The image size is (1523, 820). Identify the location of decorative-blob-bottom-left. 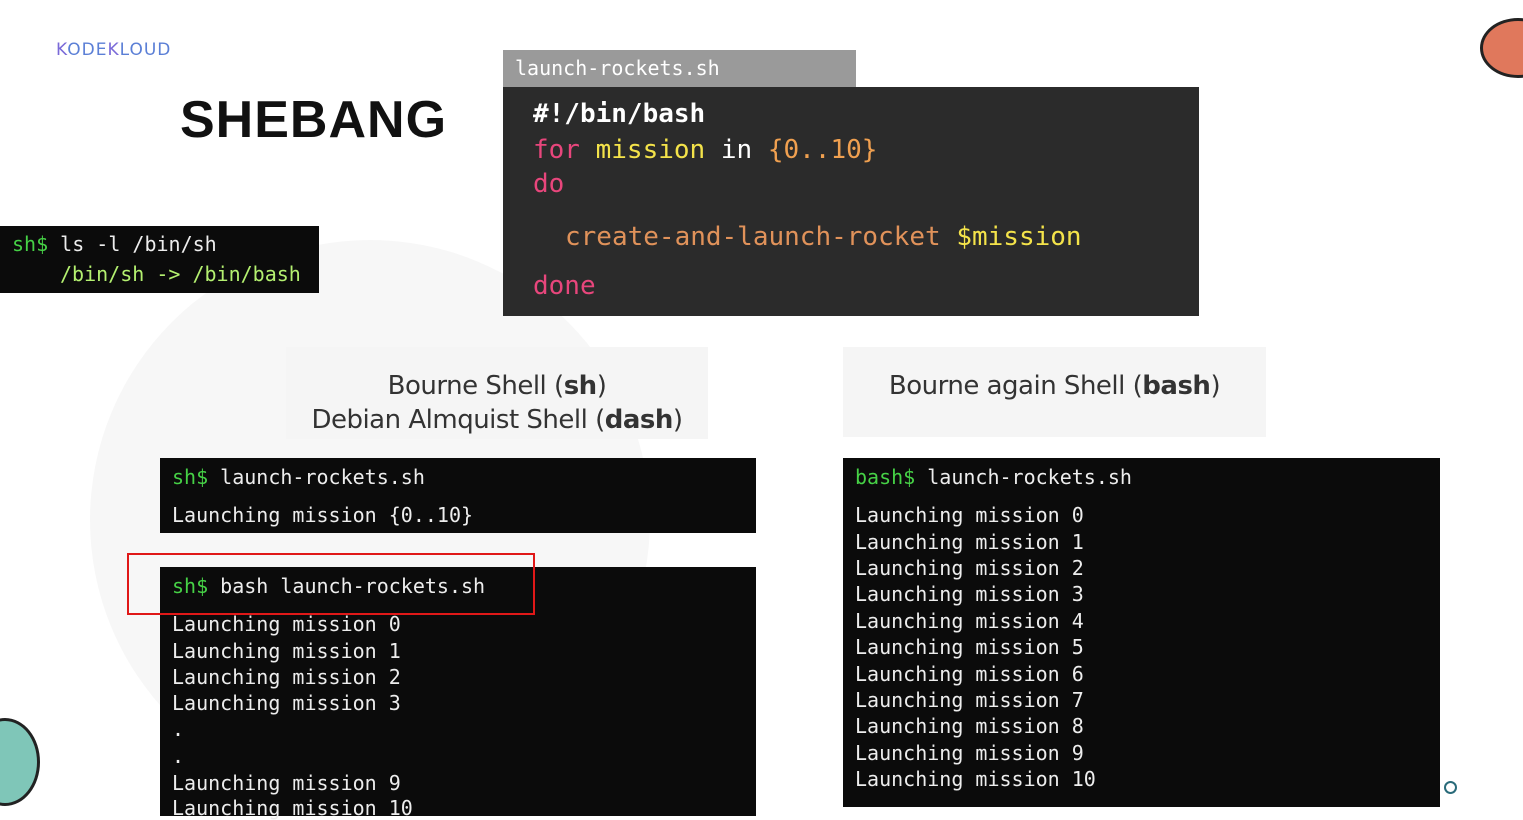
(20, 762).